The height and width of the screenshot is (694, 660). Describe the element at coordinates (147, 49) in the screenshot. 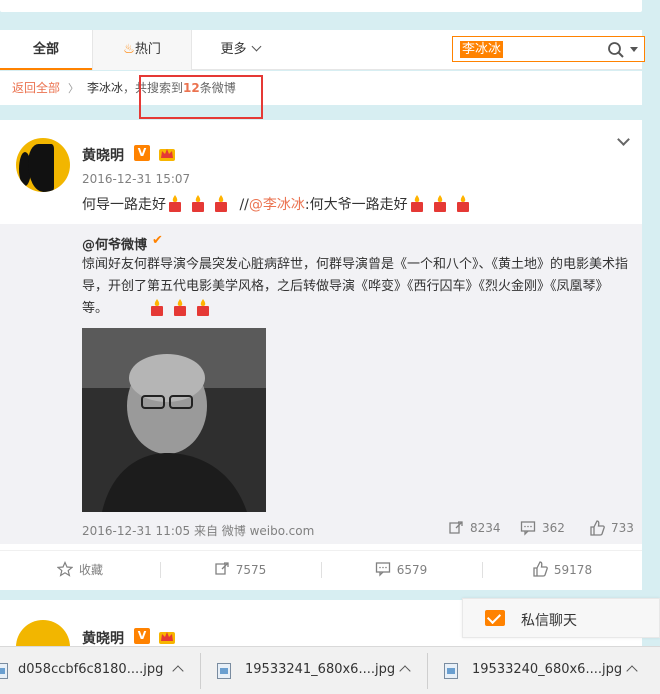

I see `tab-hot-label: 热门` at that location.